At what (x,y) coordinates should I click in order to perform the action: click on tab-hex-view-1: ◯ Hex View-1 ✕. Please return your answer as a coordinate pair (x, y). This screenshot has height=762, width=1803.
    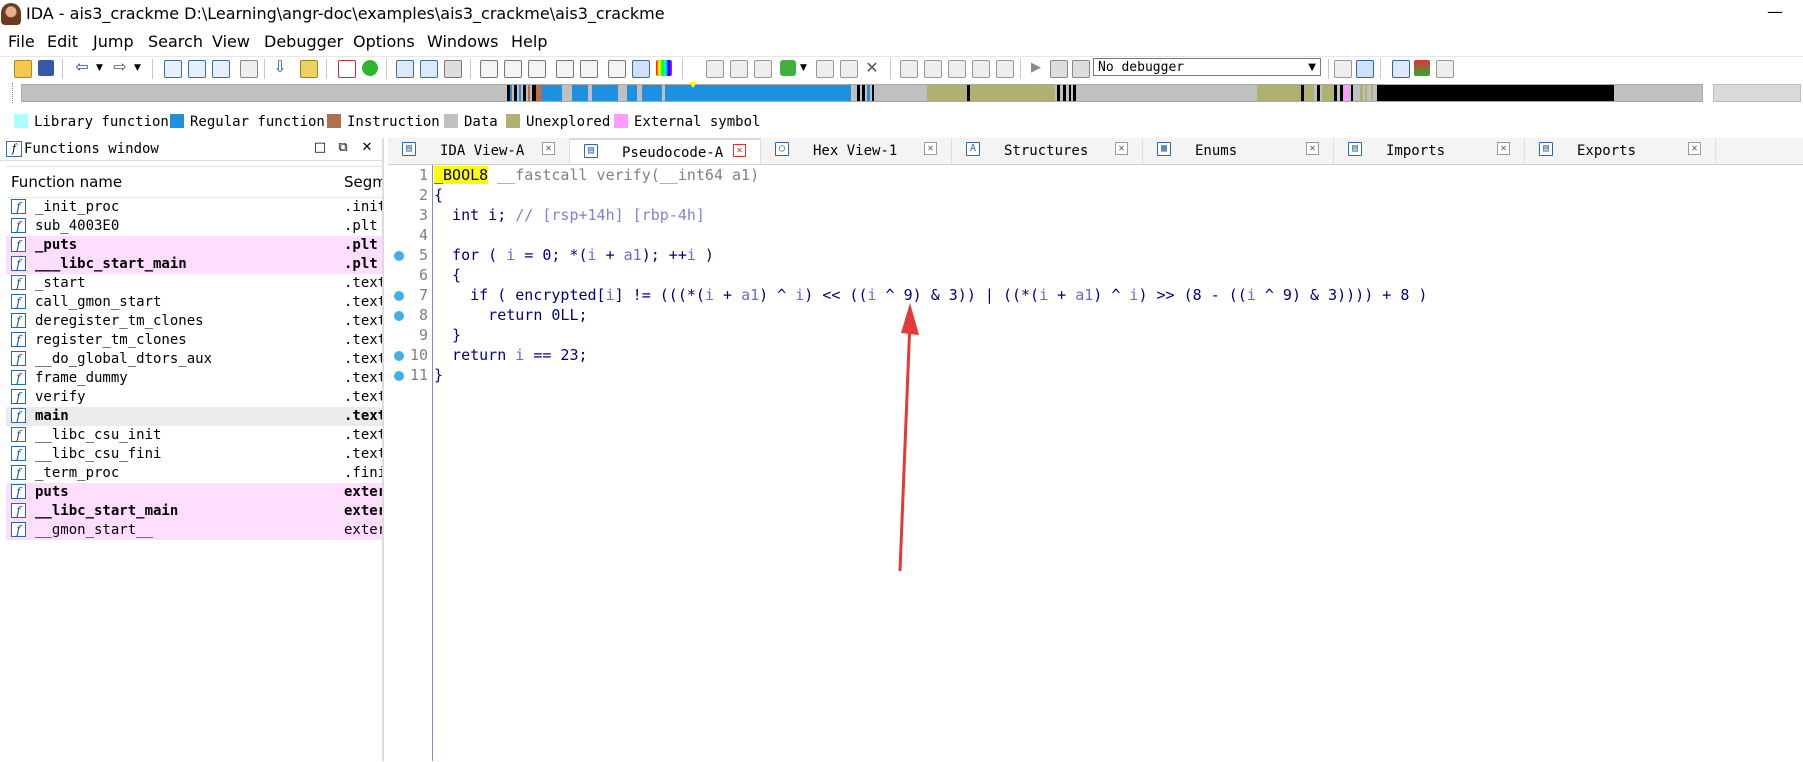
    Looking at the image, I should click on (856, 151).